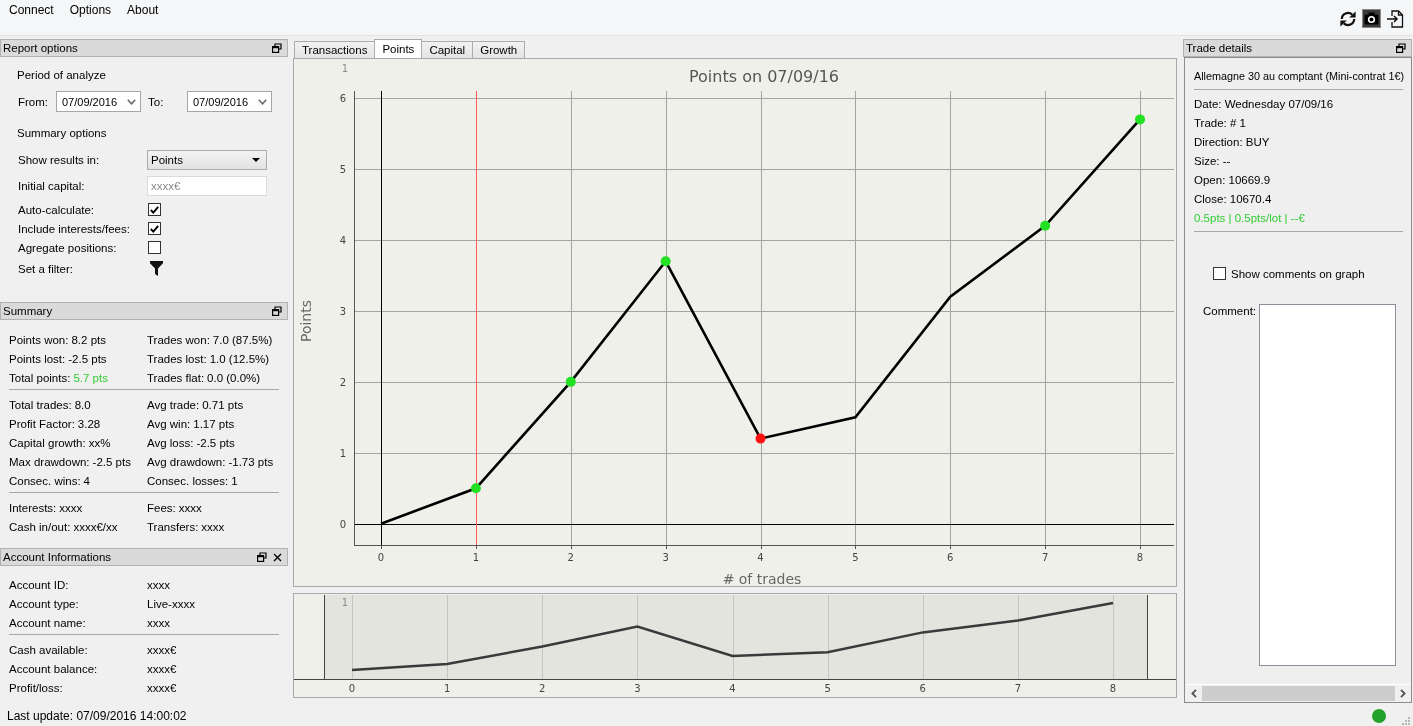 This screenshot has width=1413, height=726. Describe the element at coordinates (1405, 720) in the screenshot. I see `size-grip-icon` at that location.